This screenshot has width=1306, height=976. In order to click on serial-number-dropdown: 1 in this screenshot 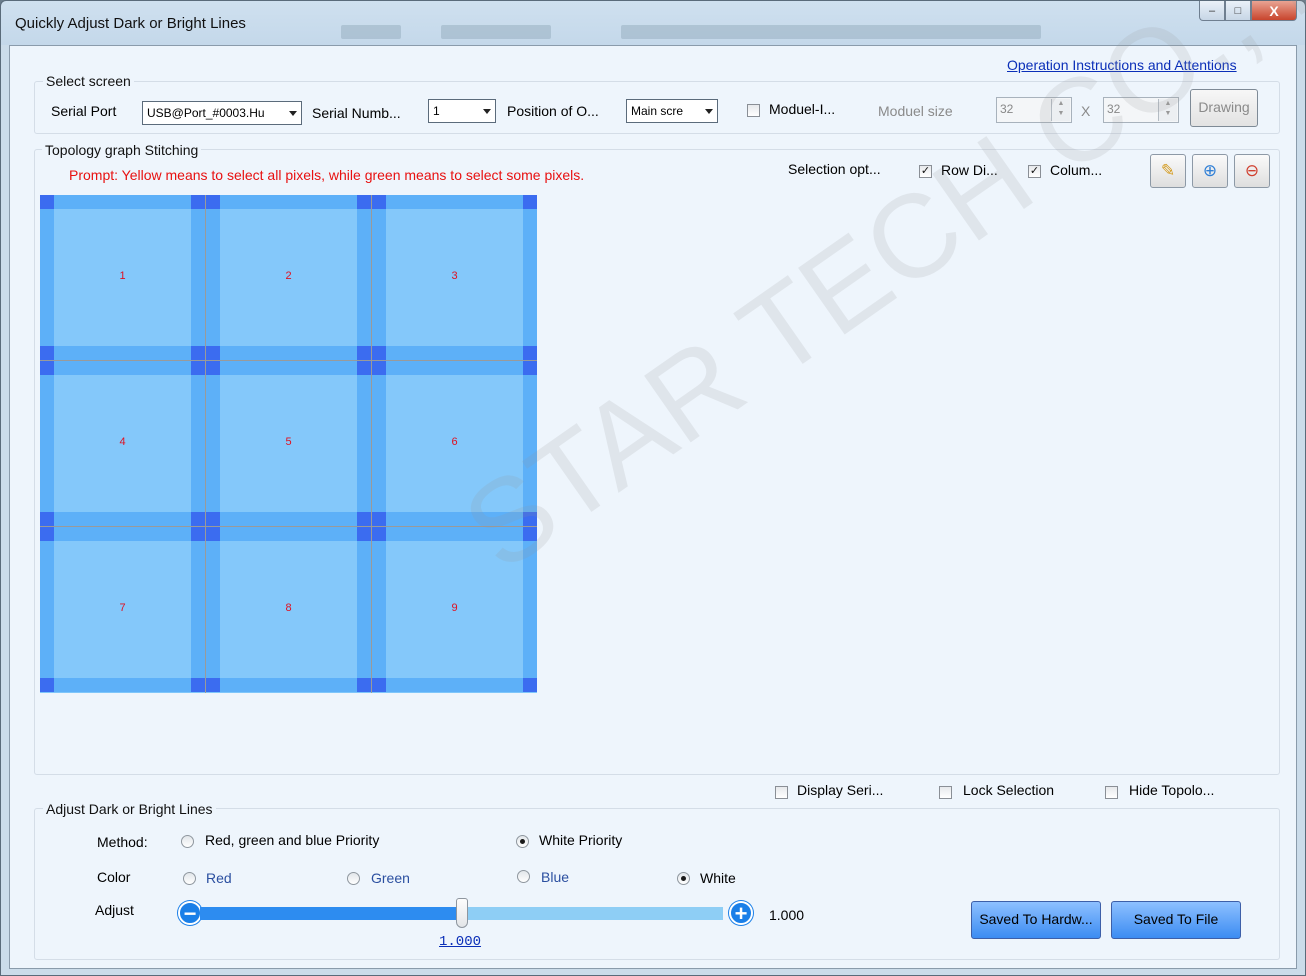, I will do `click(462, 111)`.